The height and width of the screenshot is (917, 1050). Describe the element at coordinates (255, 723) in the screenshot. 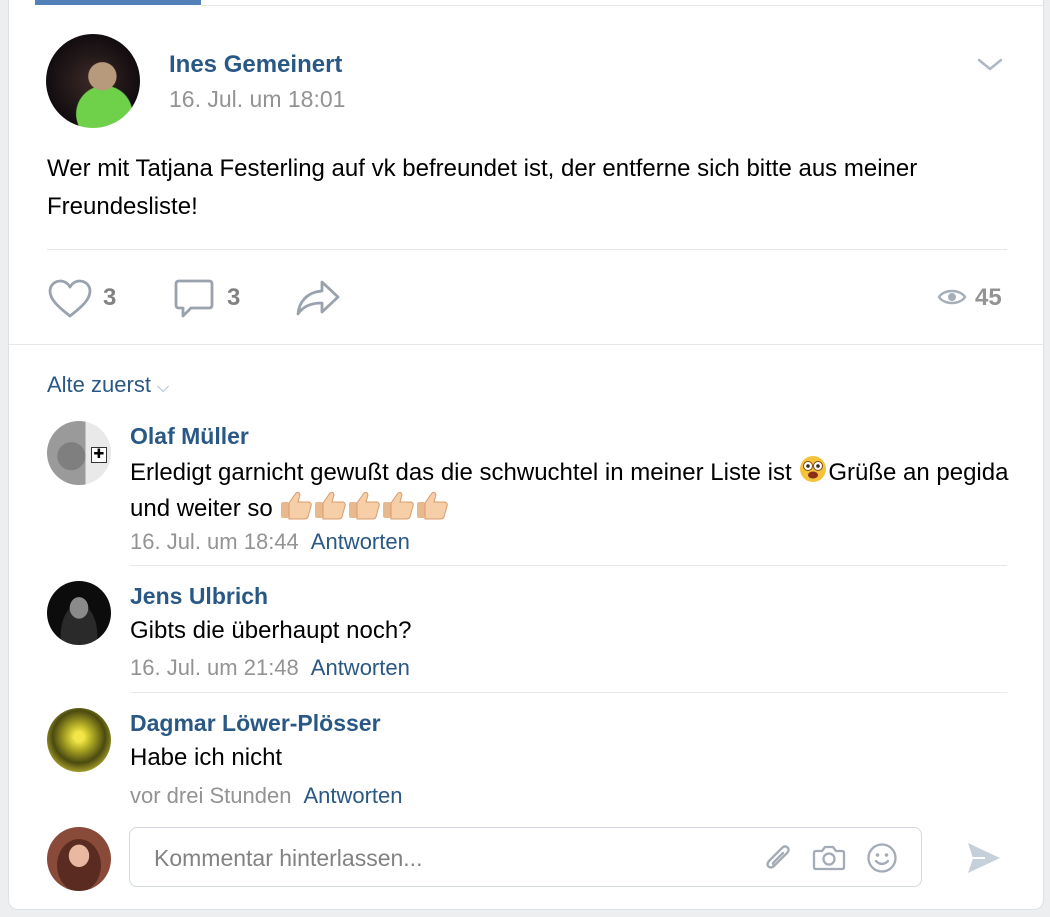

I see `comment-author-link: Dagmar Löwer-Plösser` at that location.